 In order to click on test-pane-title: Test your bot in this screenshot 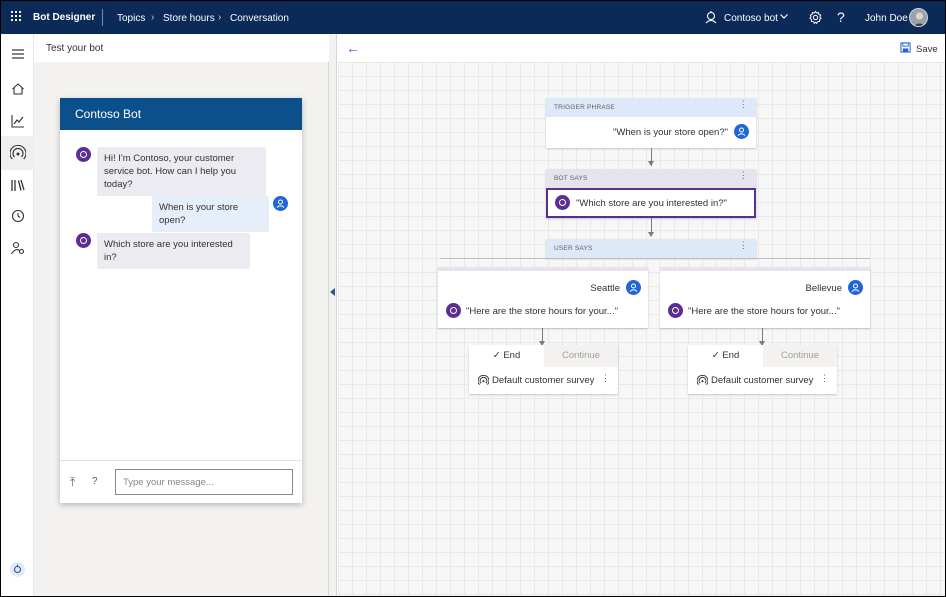, I will do `click(75, 48)`.